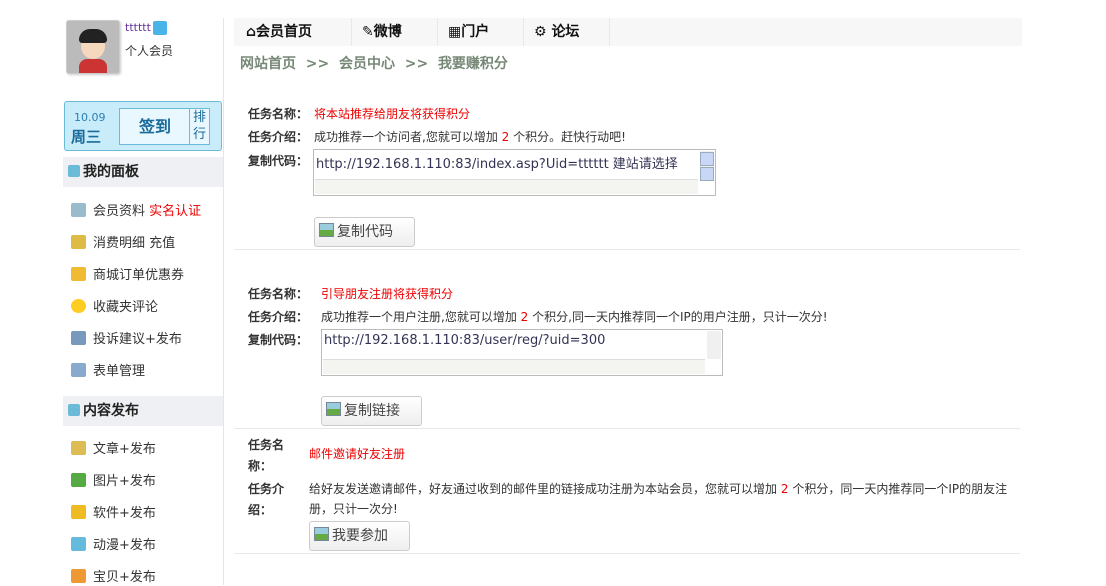  I want to click on tab-weibo: ✎微博, so click(395, 32).